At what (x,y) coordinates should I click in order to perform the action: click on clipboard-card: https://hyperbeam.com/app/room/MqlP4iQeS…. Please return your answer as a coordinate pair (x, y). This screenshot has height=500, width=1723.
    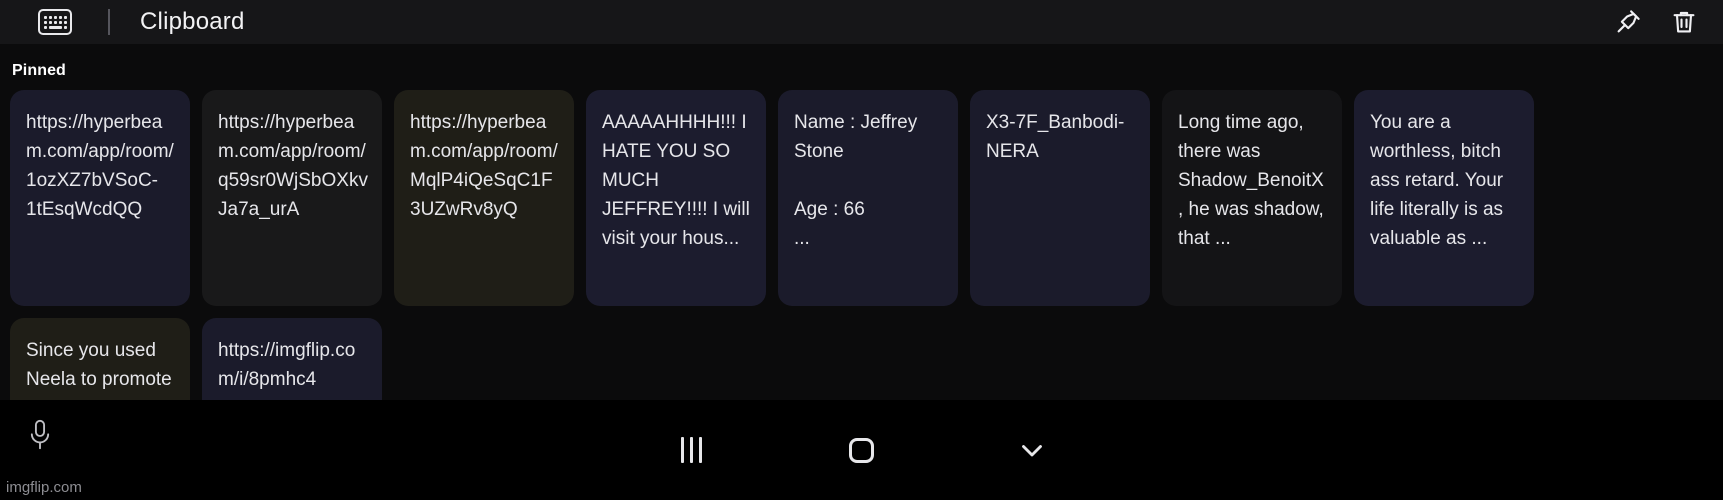
    Looking at the image, I should click on (484, 198).